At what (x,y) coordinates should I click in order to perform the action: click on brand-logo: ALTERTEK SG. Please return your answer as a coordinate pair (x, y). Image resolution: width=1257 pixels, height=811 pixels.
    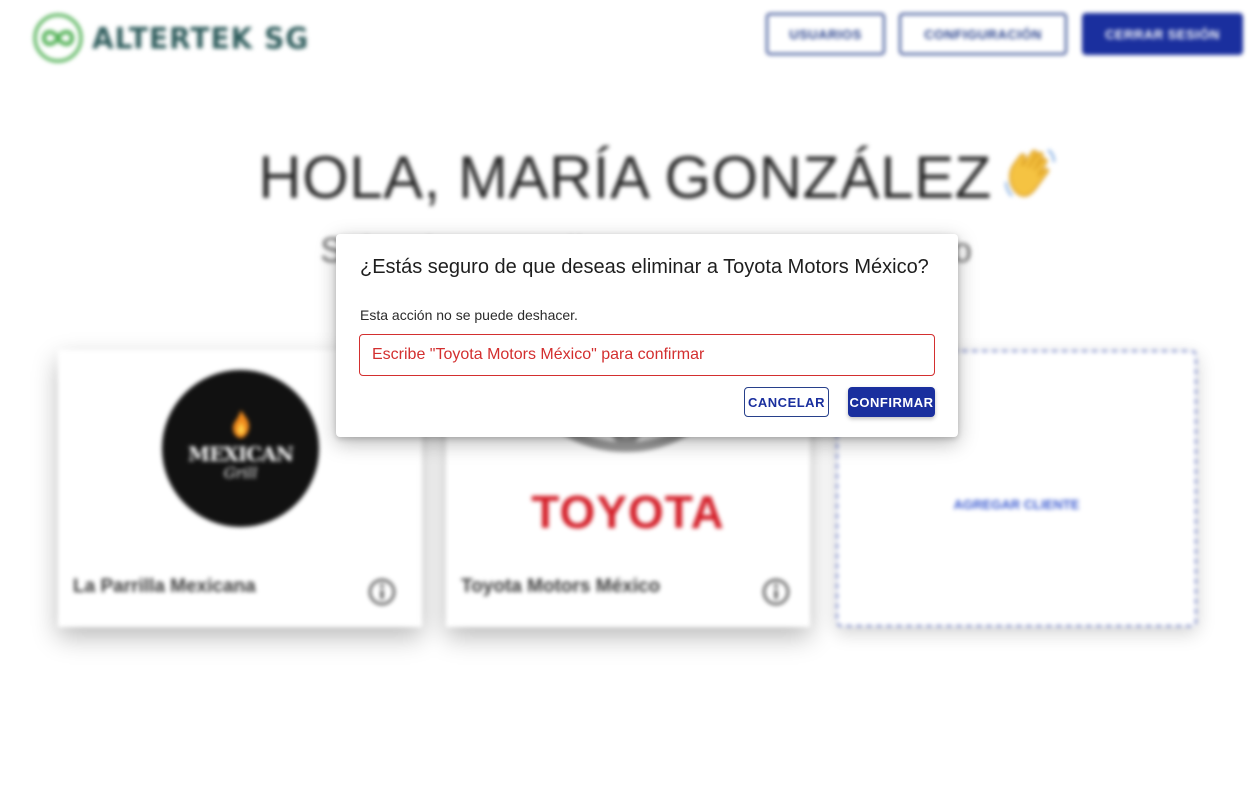
    Looking at the image, I should click on (170, 38).